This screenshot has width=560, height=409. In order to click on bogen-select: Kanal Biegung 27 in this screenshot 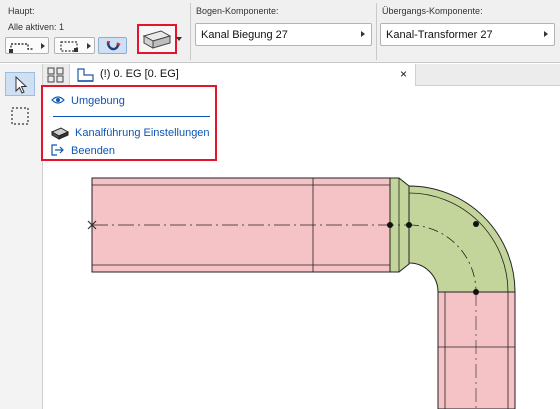, I will do `click(283, 34)`.